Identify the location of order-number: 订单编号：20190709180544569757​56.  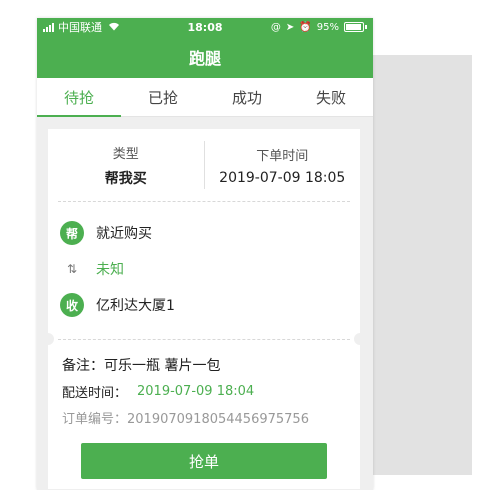
(185, 419).